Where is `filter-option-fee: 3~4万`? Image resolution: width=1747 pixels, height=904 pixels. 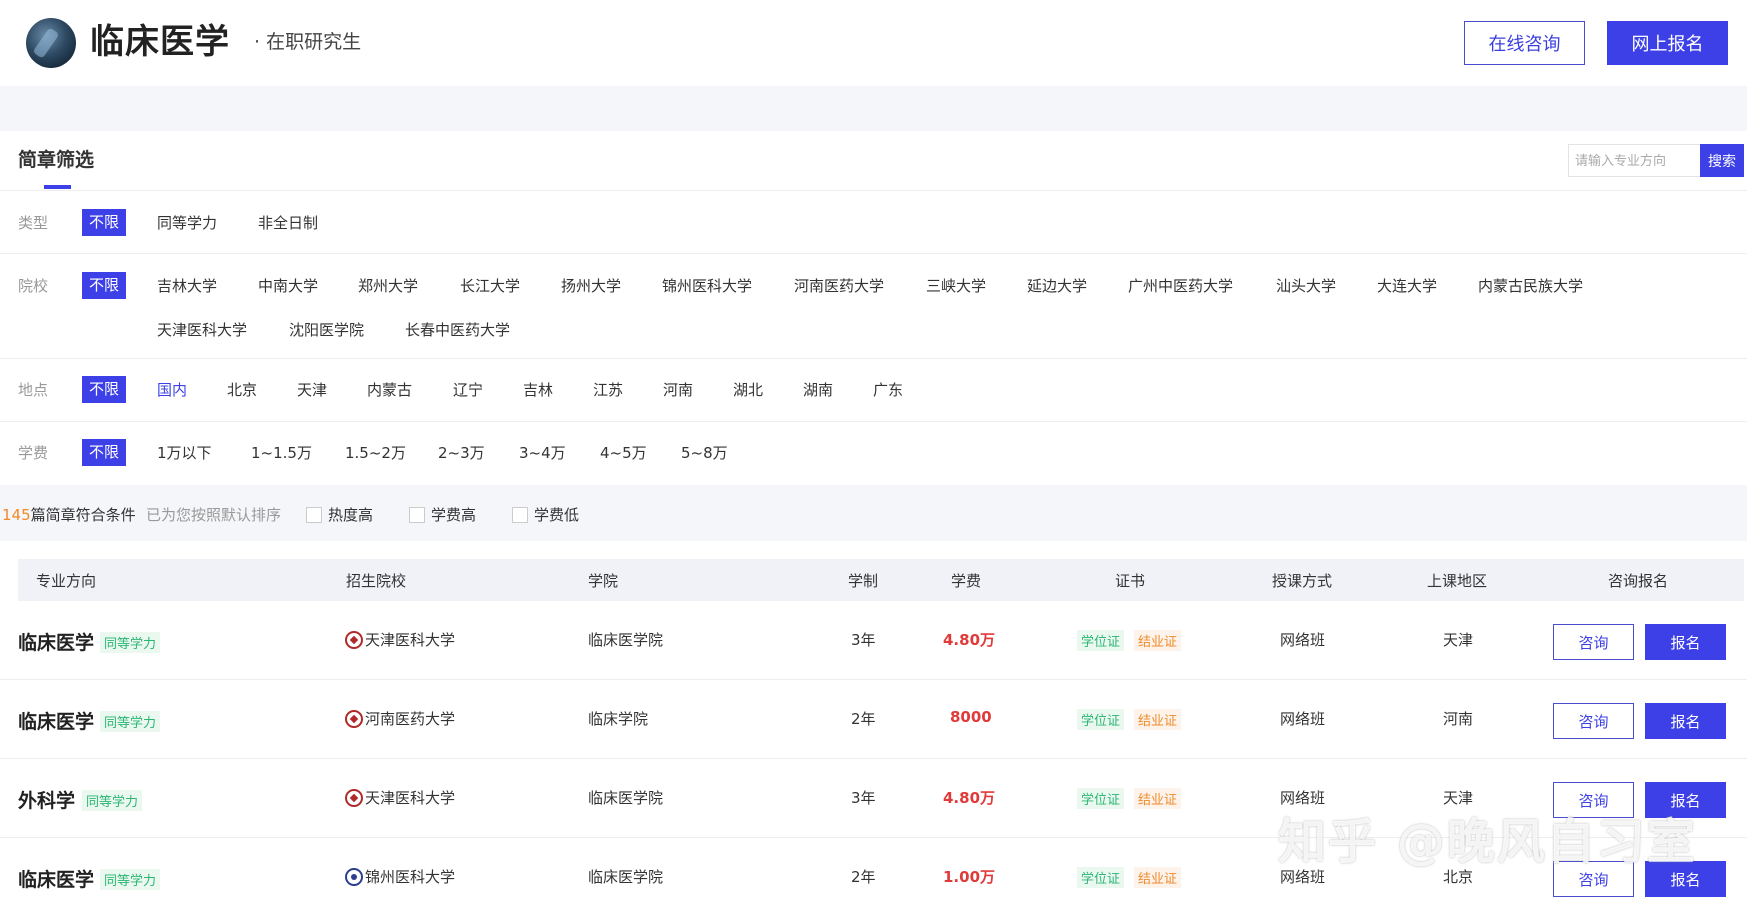
filter-option-fee: 3~4万 is located at coordinates (542, 452).